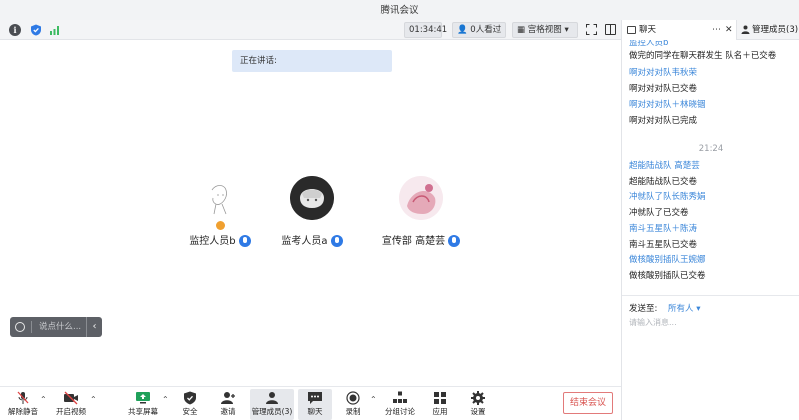  Describe the element at coordinates (353, 411) in the screenshot. I see `record-label: 录制` at that location.